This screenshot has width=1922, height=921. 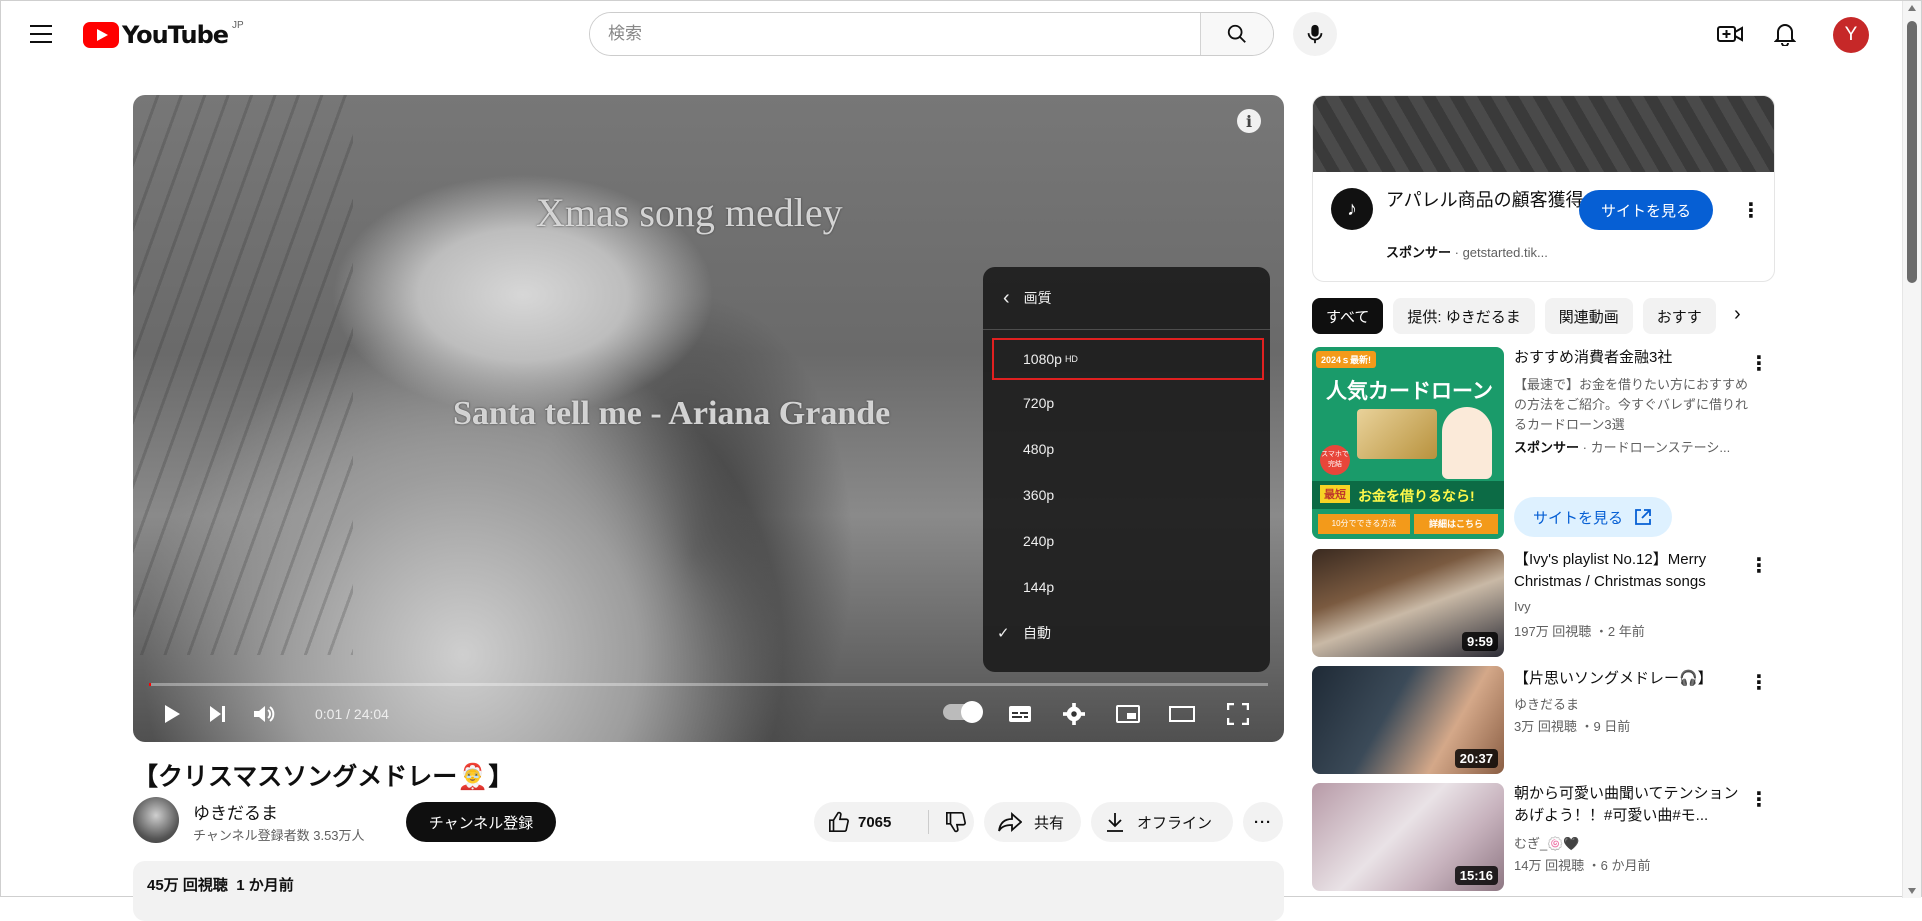 I want to click on scroll-up-icon, so click(x=1912, y=8).